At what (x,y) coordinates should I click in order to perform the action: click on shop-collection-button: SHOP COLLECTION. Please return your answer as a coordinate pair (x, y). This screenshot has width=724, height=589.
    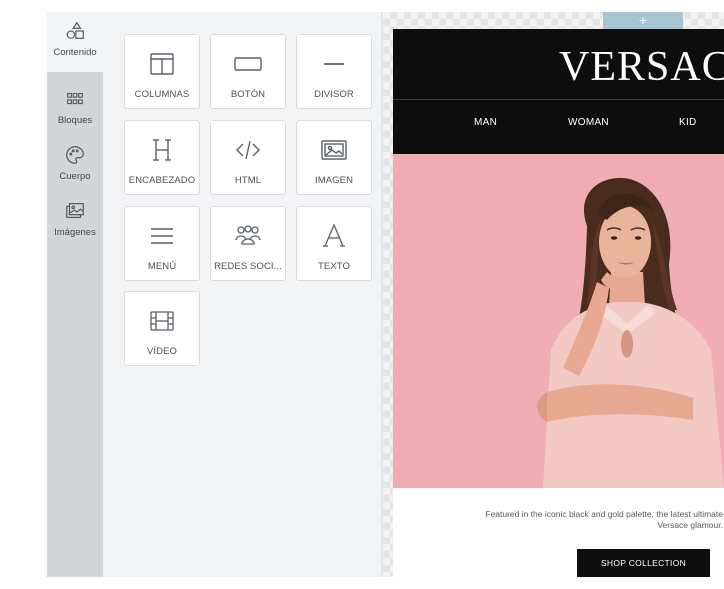
    Looking at the image, I should click on (643, 563).